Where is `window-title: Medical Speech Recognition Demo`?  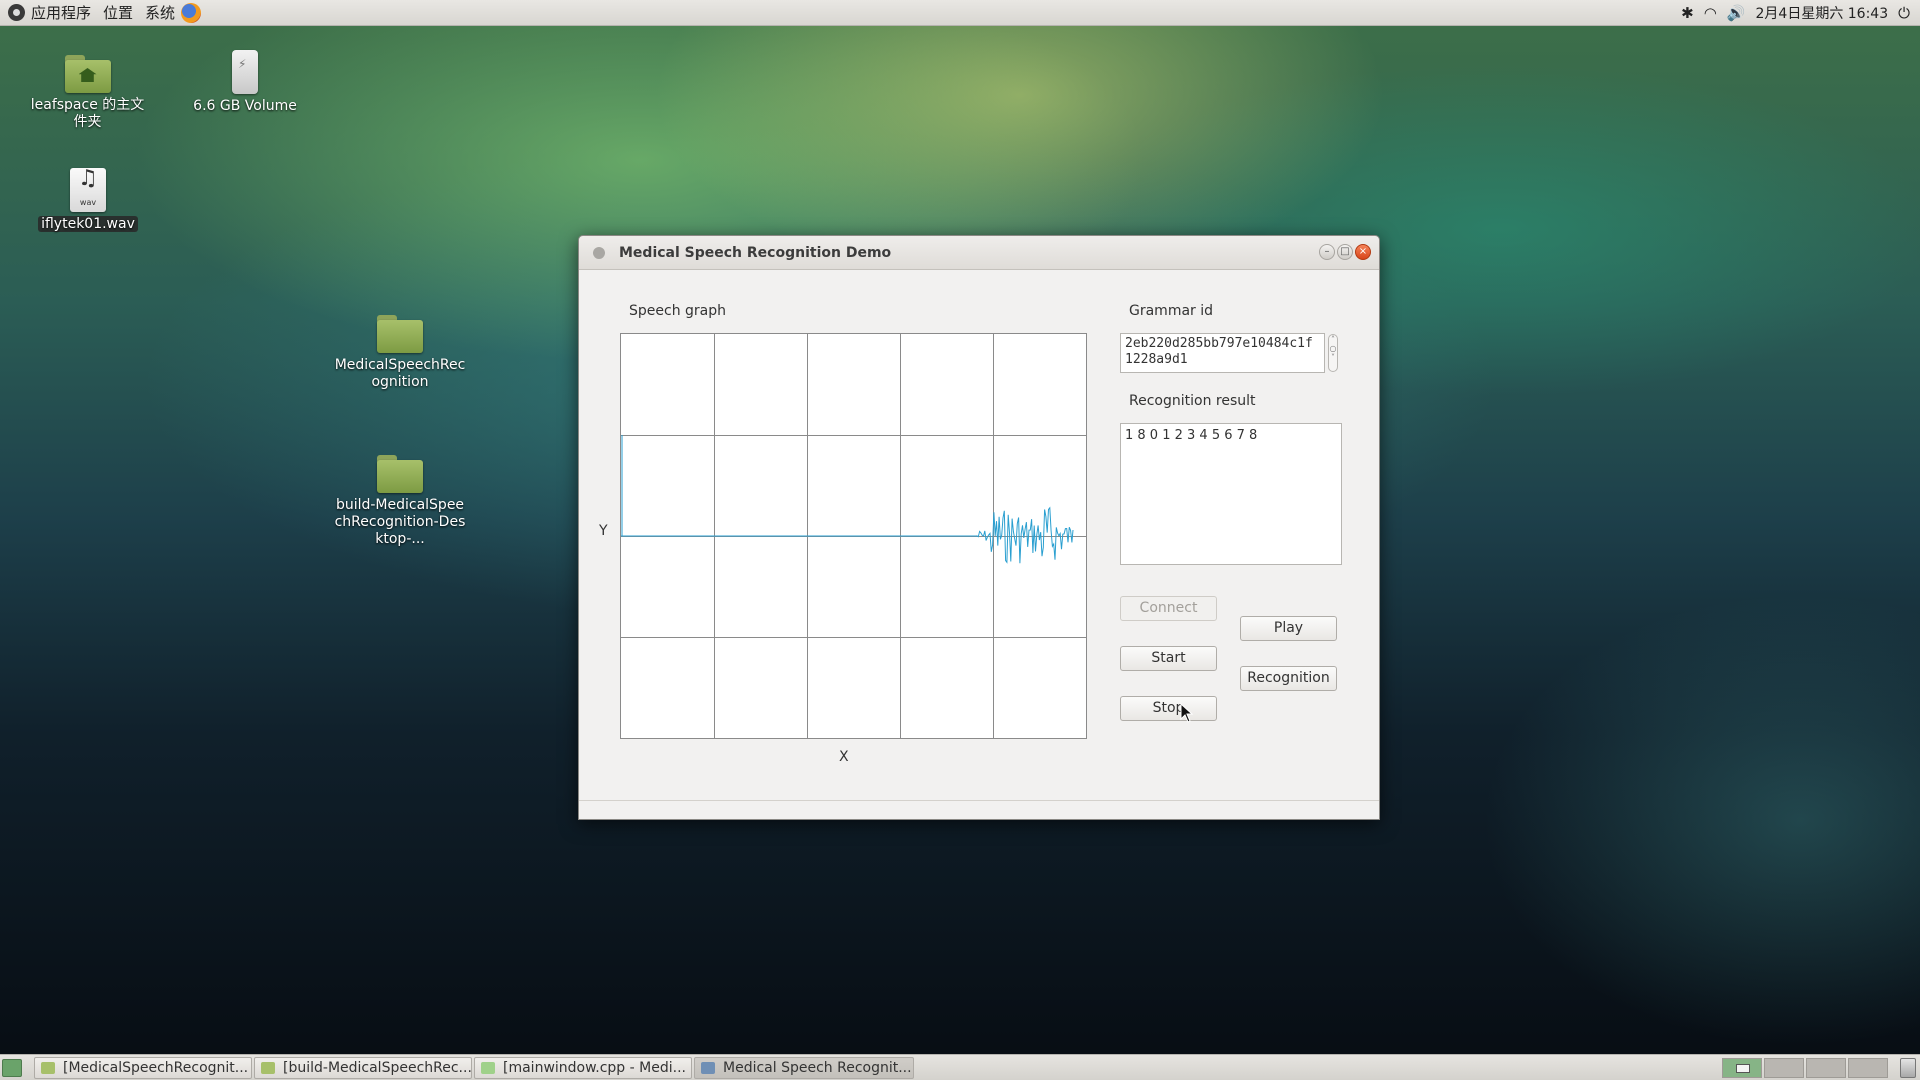 window-title: Medical Speech Recognition Demo is located at coordinates (755, 252).